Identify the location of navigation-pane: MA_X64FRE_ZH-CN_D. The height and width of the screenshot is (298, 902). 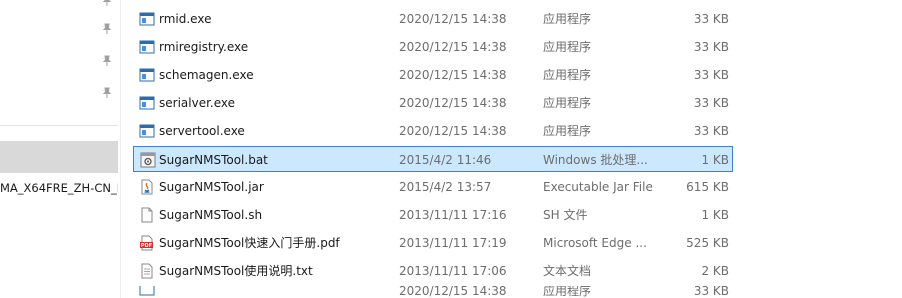
(60, 149).